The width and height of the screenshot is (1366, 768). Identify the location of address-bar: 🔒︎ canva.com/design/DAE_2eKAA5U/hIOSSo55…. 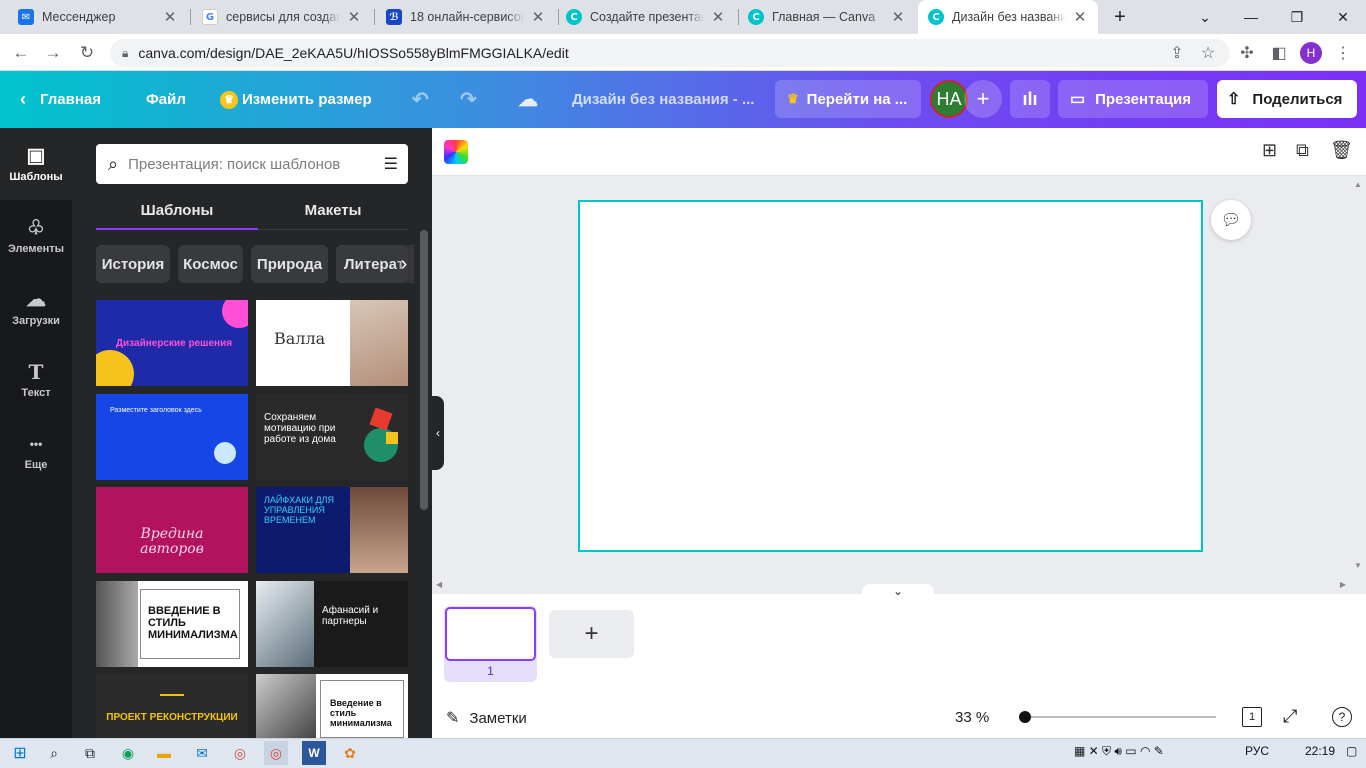
(670, 53).